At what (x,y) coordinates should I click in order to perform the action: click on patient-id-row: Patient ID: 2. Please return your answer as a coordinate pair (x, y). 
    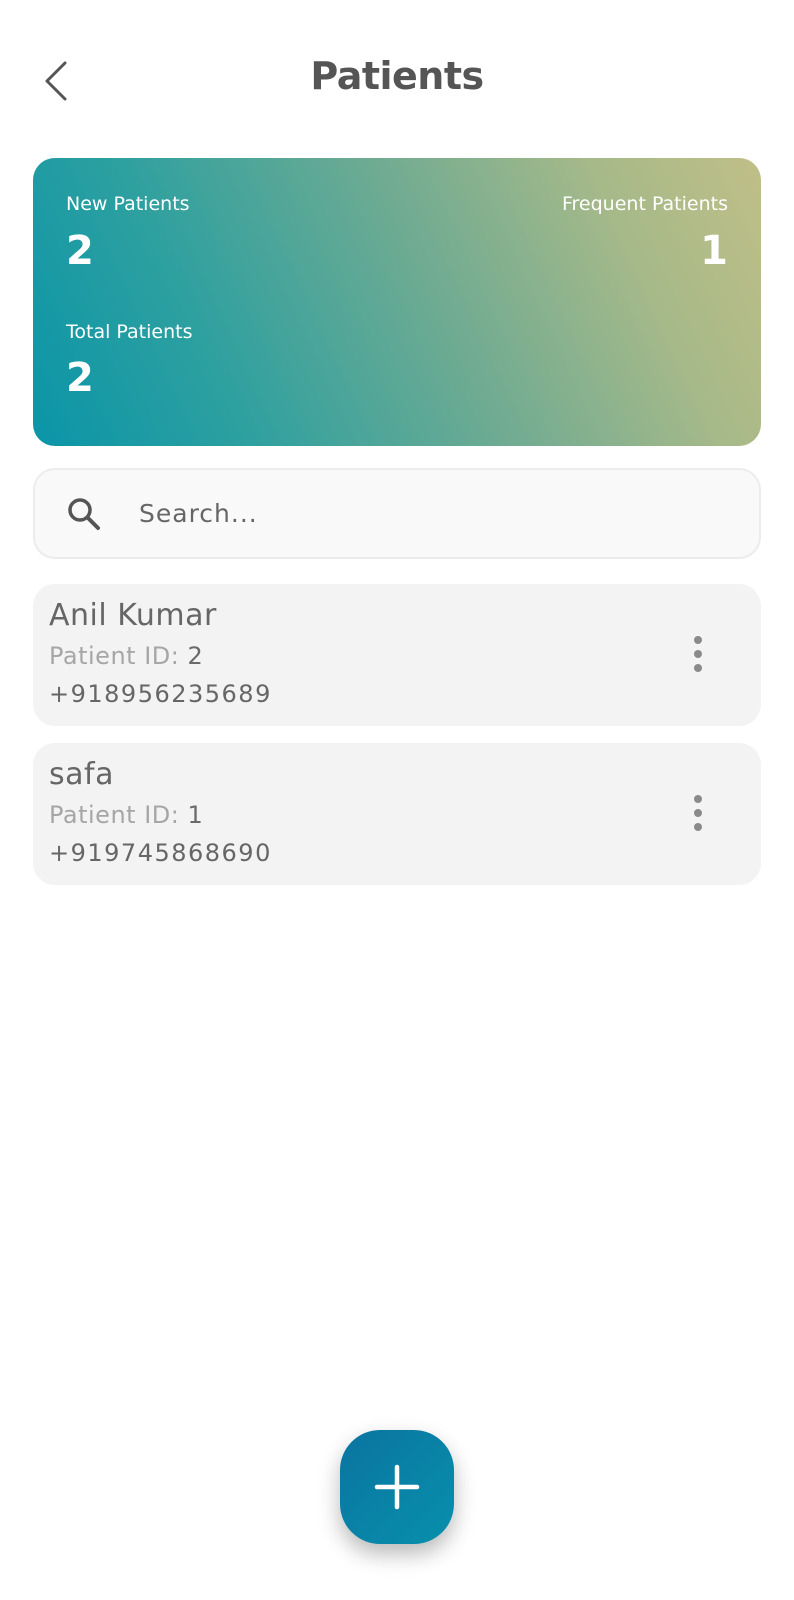
    Looking at the image, I should click on (126, 656).